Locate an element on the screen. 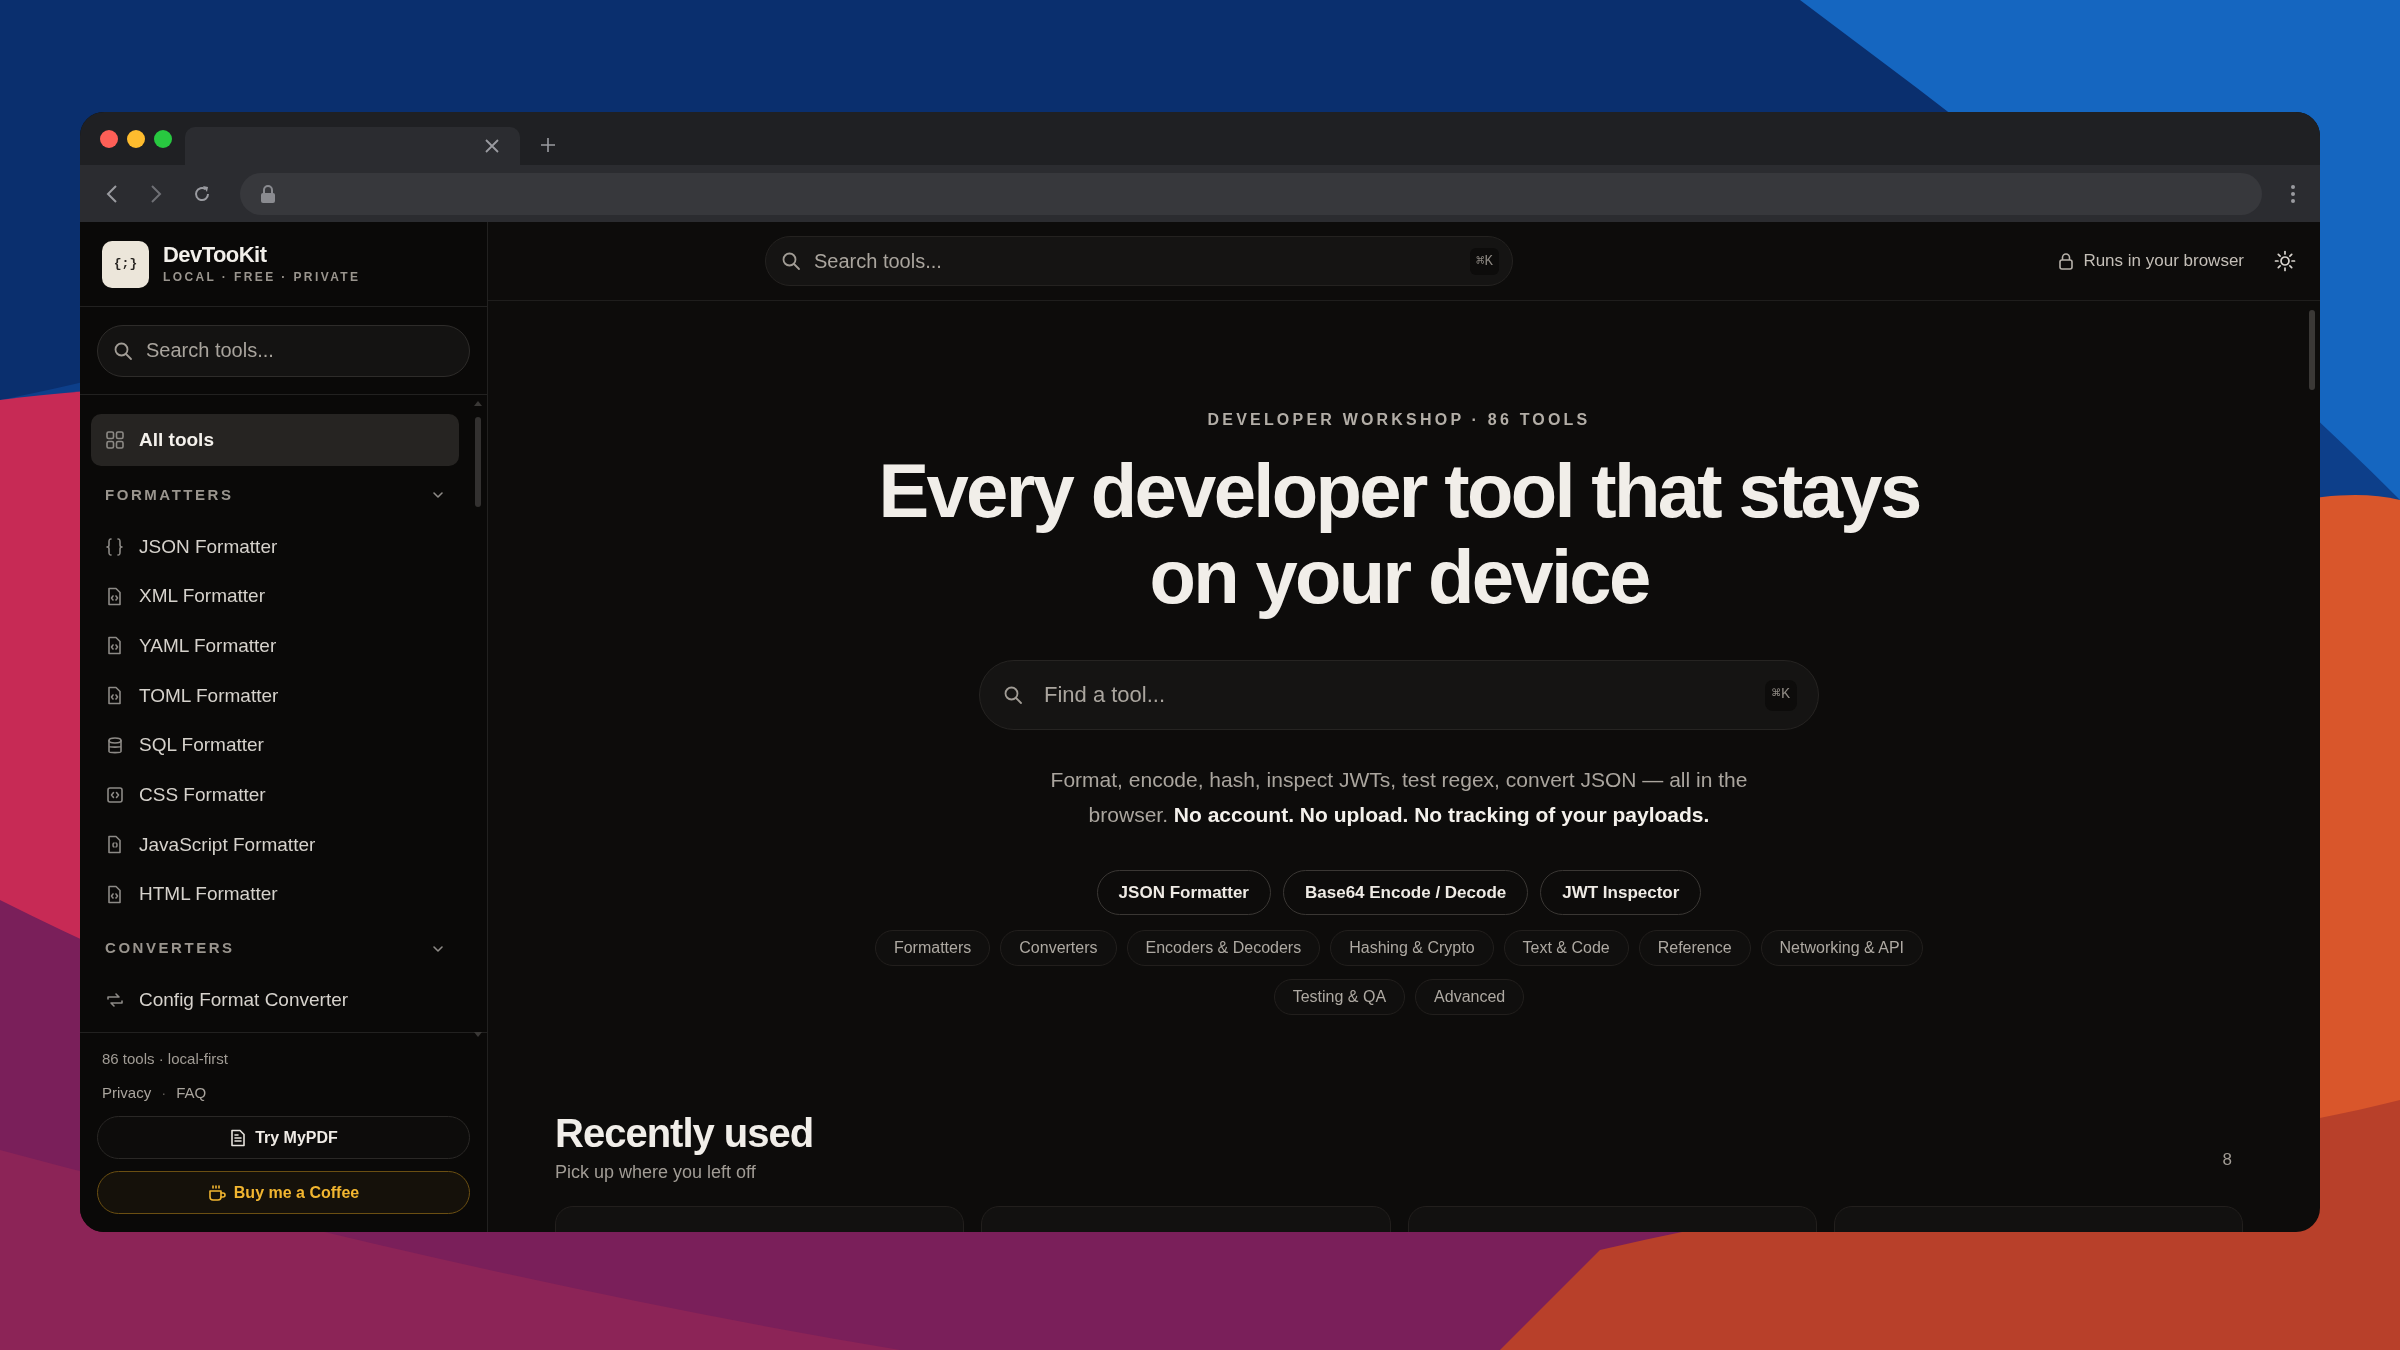 The image size is (2400, 1350). section-title: Recently used is located at coordinates (684, 1133).